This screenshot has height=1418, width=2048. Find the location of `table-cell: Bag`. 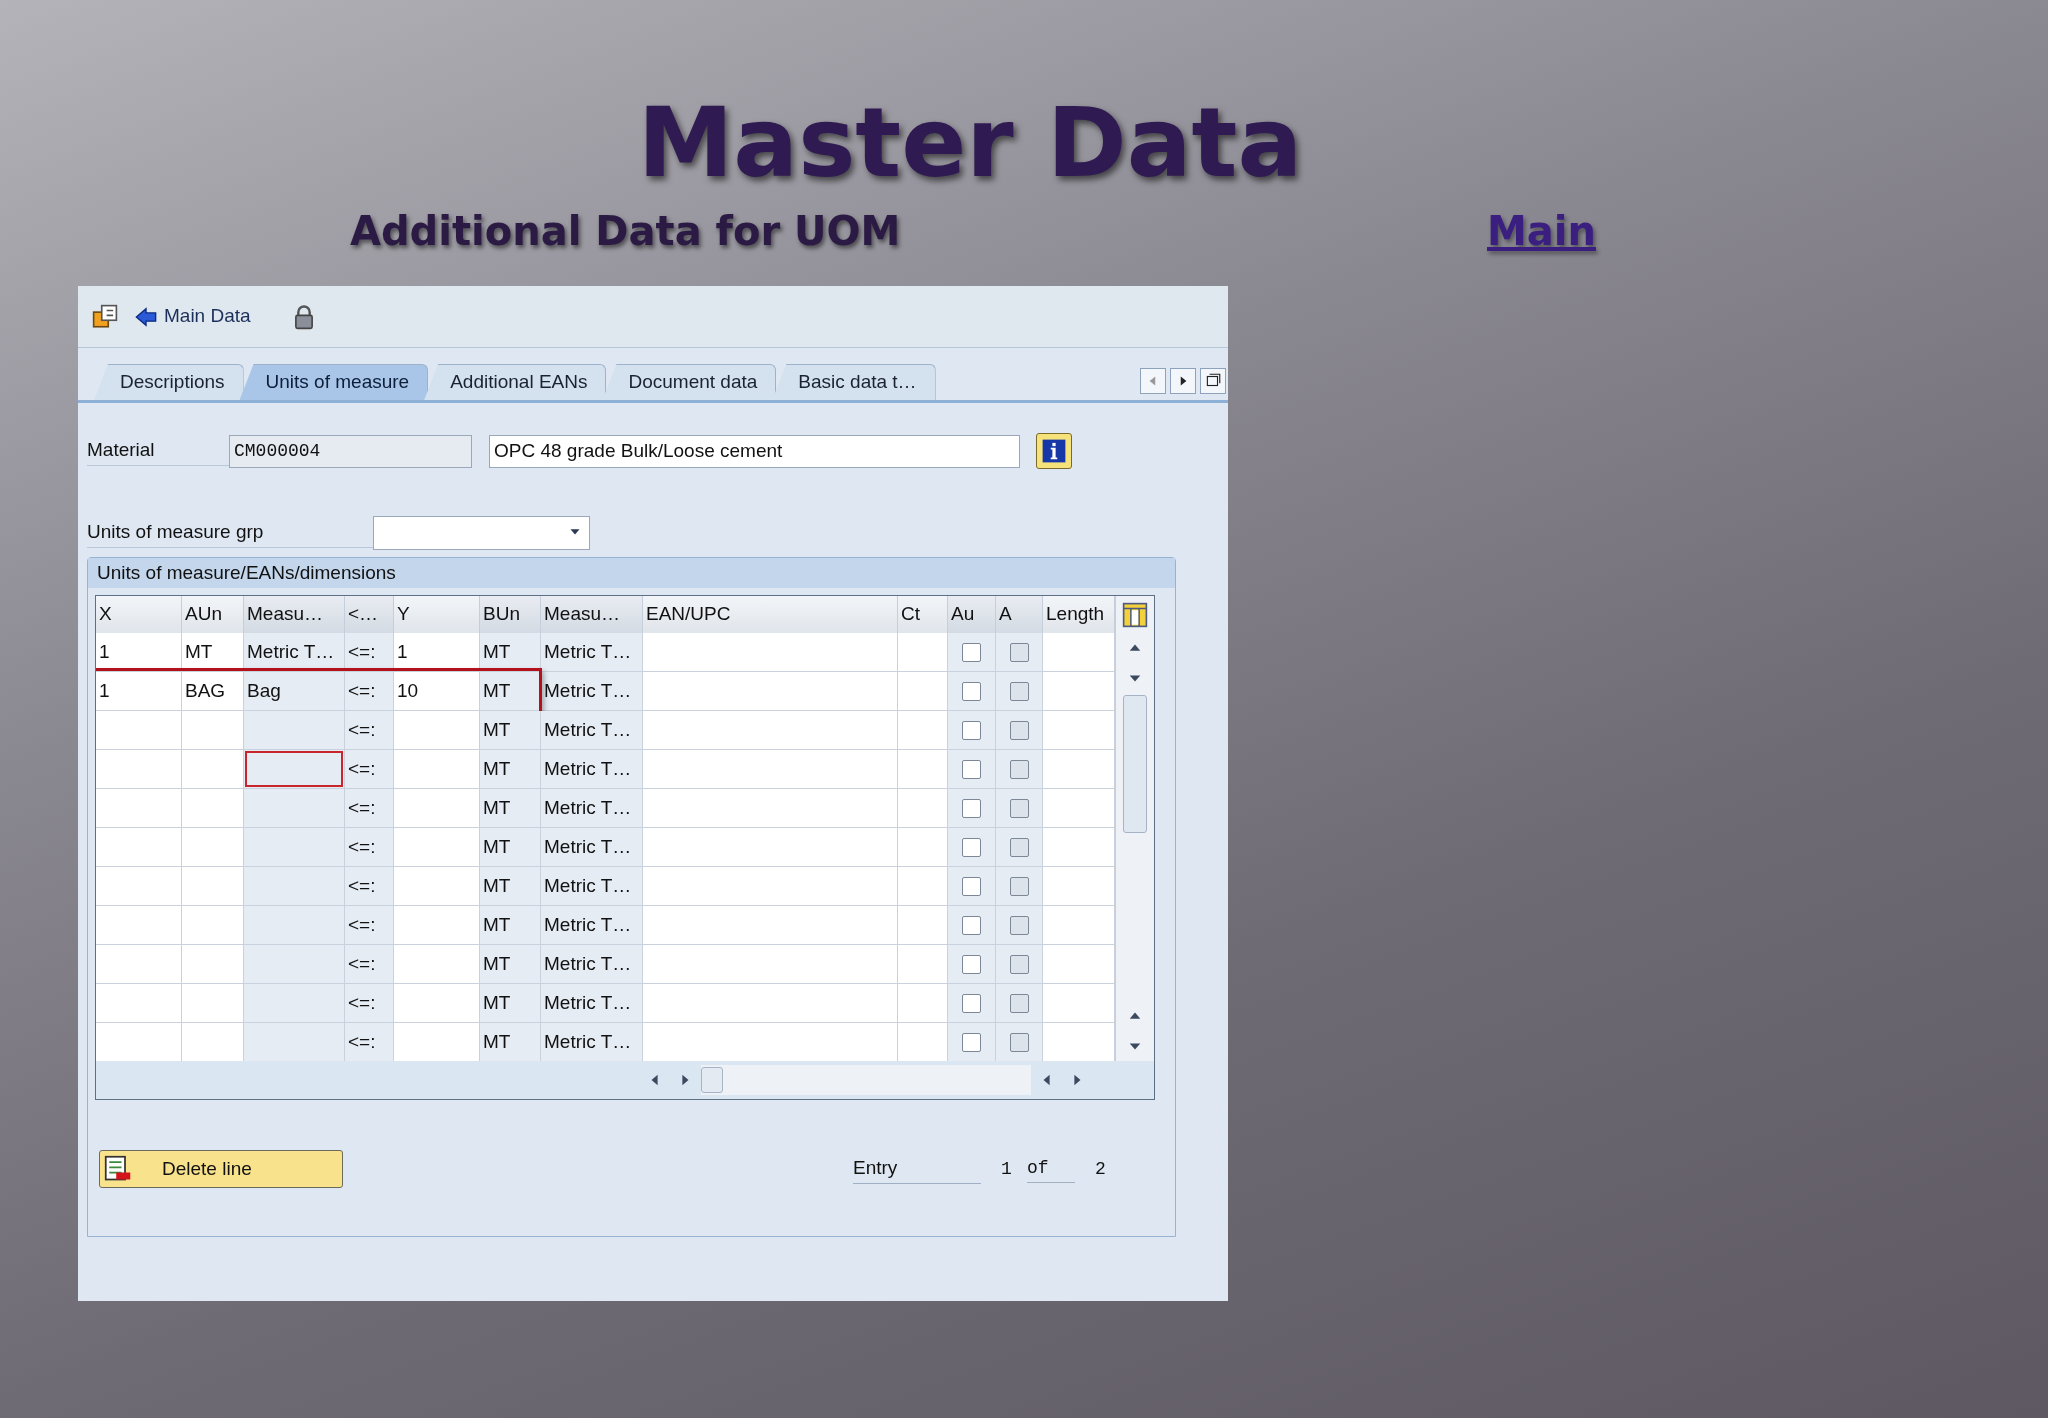

table-cell: Bag is located at coordinates (294, 691).